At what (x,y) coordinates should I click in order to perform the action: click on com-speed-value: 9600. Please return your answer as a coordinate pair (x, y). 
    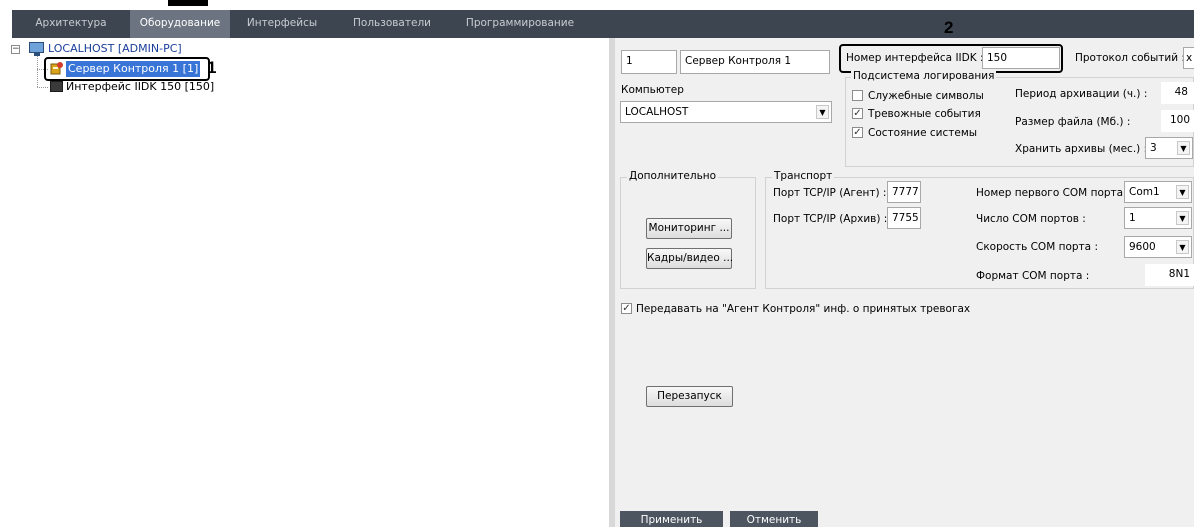
    Looking at the image, I should click on (1142, 247).